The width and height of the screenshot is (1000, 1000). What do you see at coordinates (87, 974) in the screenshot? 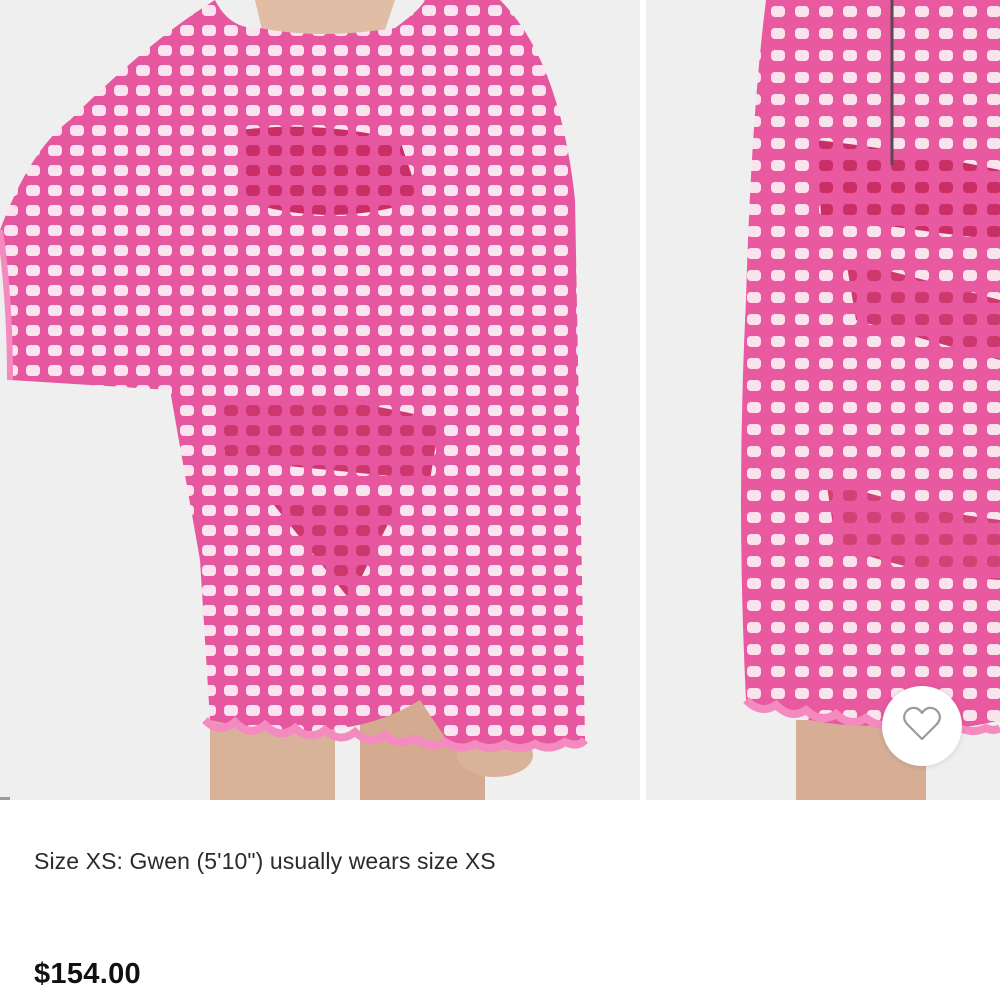
I see `product-price: $154.00` at bounding box center [87, 974].